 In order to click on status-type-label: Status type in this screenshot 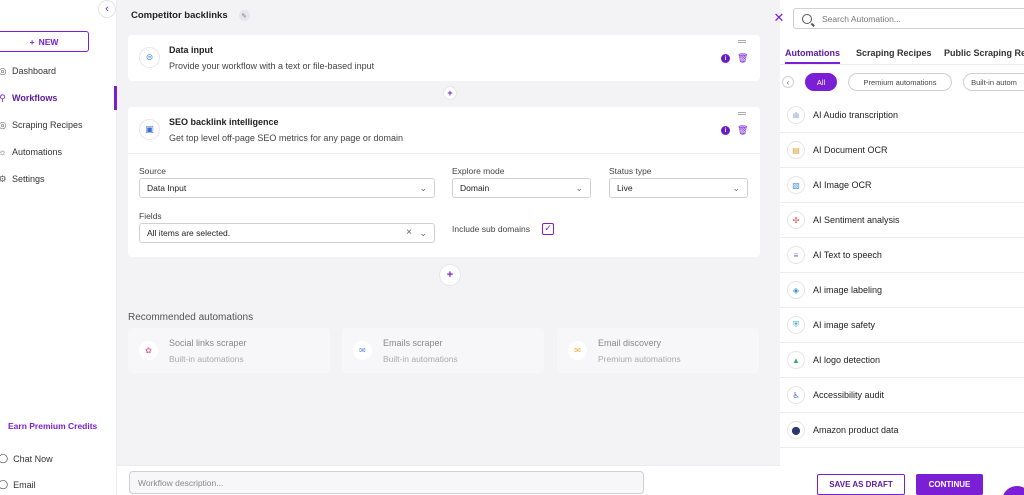, I will do `click(630, 171)`.